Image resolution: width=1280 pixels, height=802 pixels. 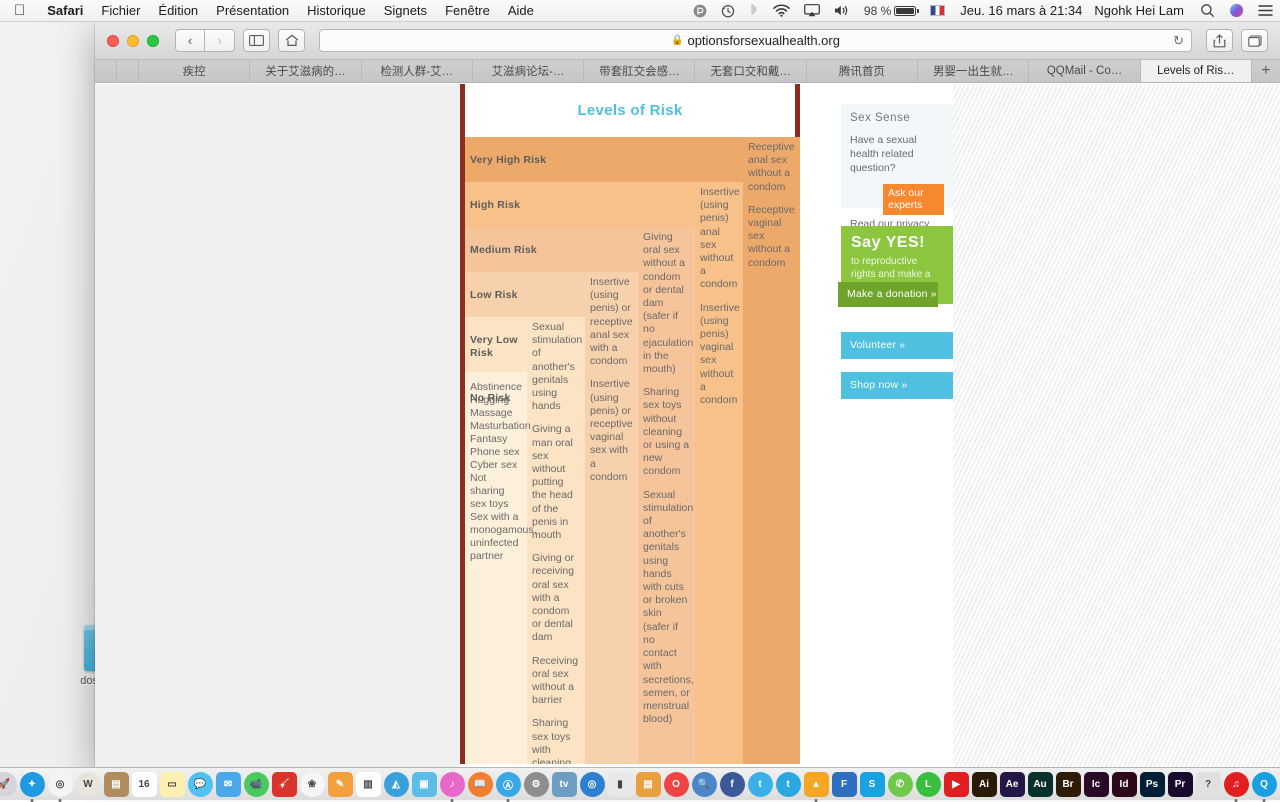 What do you see at coordinates (897, 385) in the screenshot?
I see `shop-now-button: Shop now »` at bounding box center [897, 385].